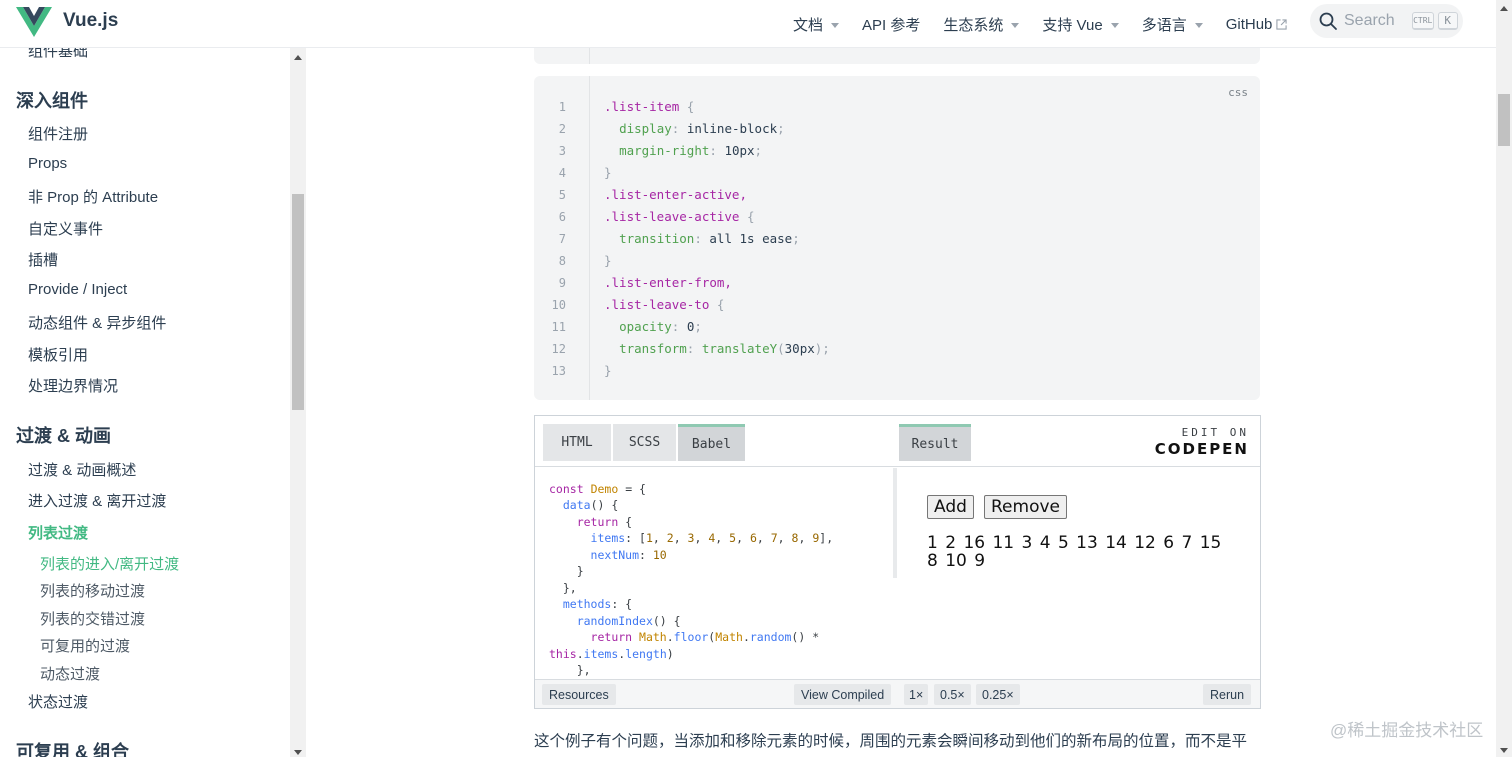  Describe the element at coordinates (92, 618) in the screenshot. I see `sidebar-subitem: 列表的交错过渡` at that location.